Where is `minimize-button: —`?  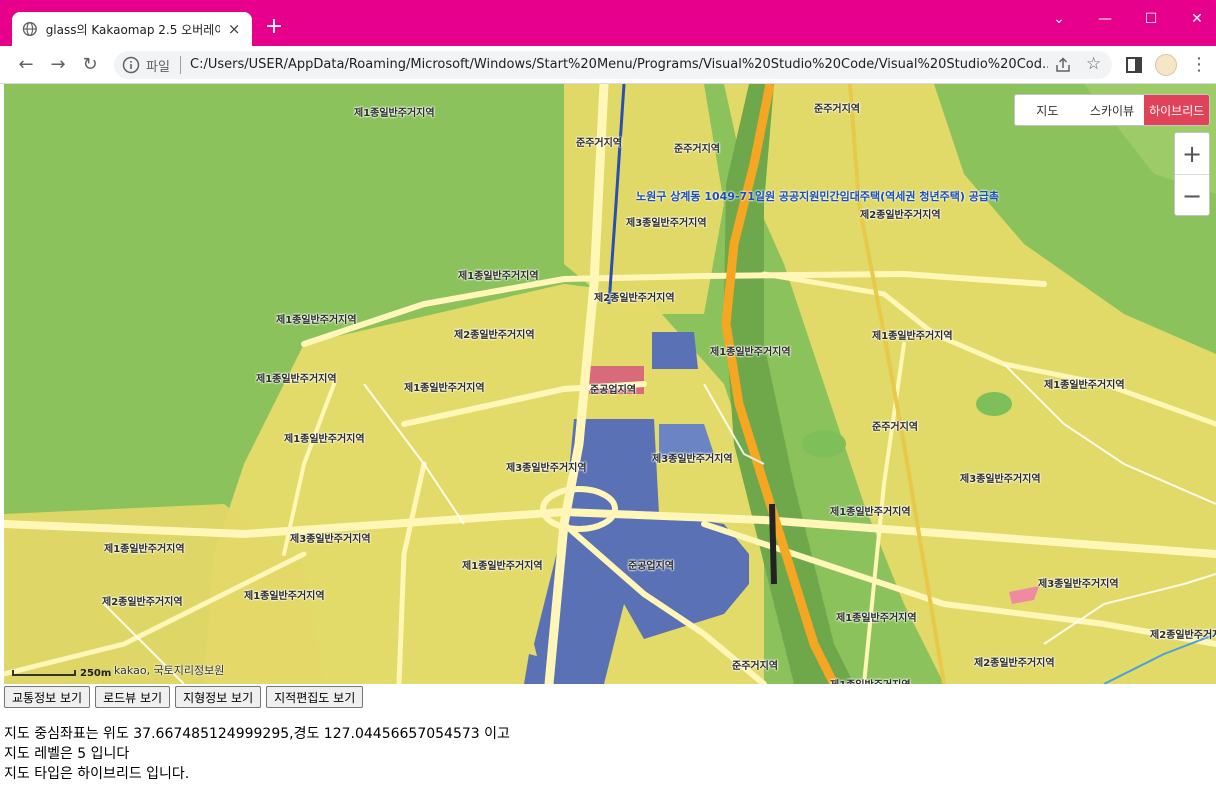 minimize-button: — is located at coordinates (1105, 19).